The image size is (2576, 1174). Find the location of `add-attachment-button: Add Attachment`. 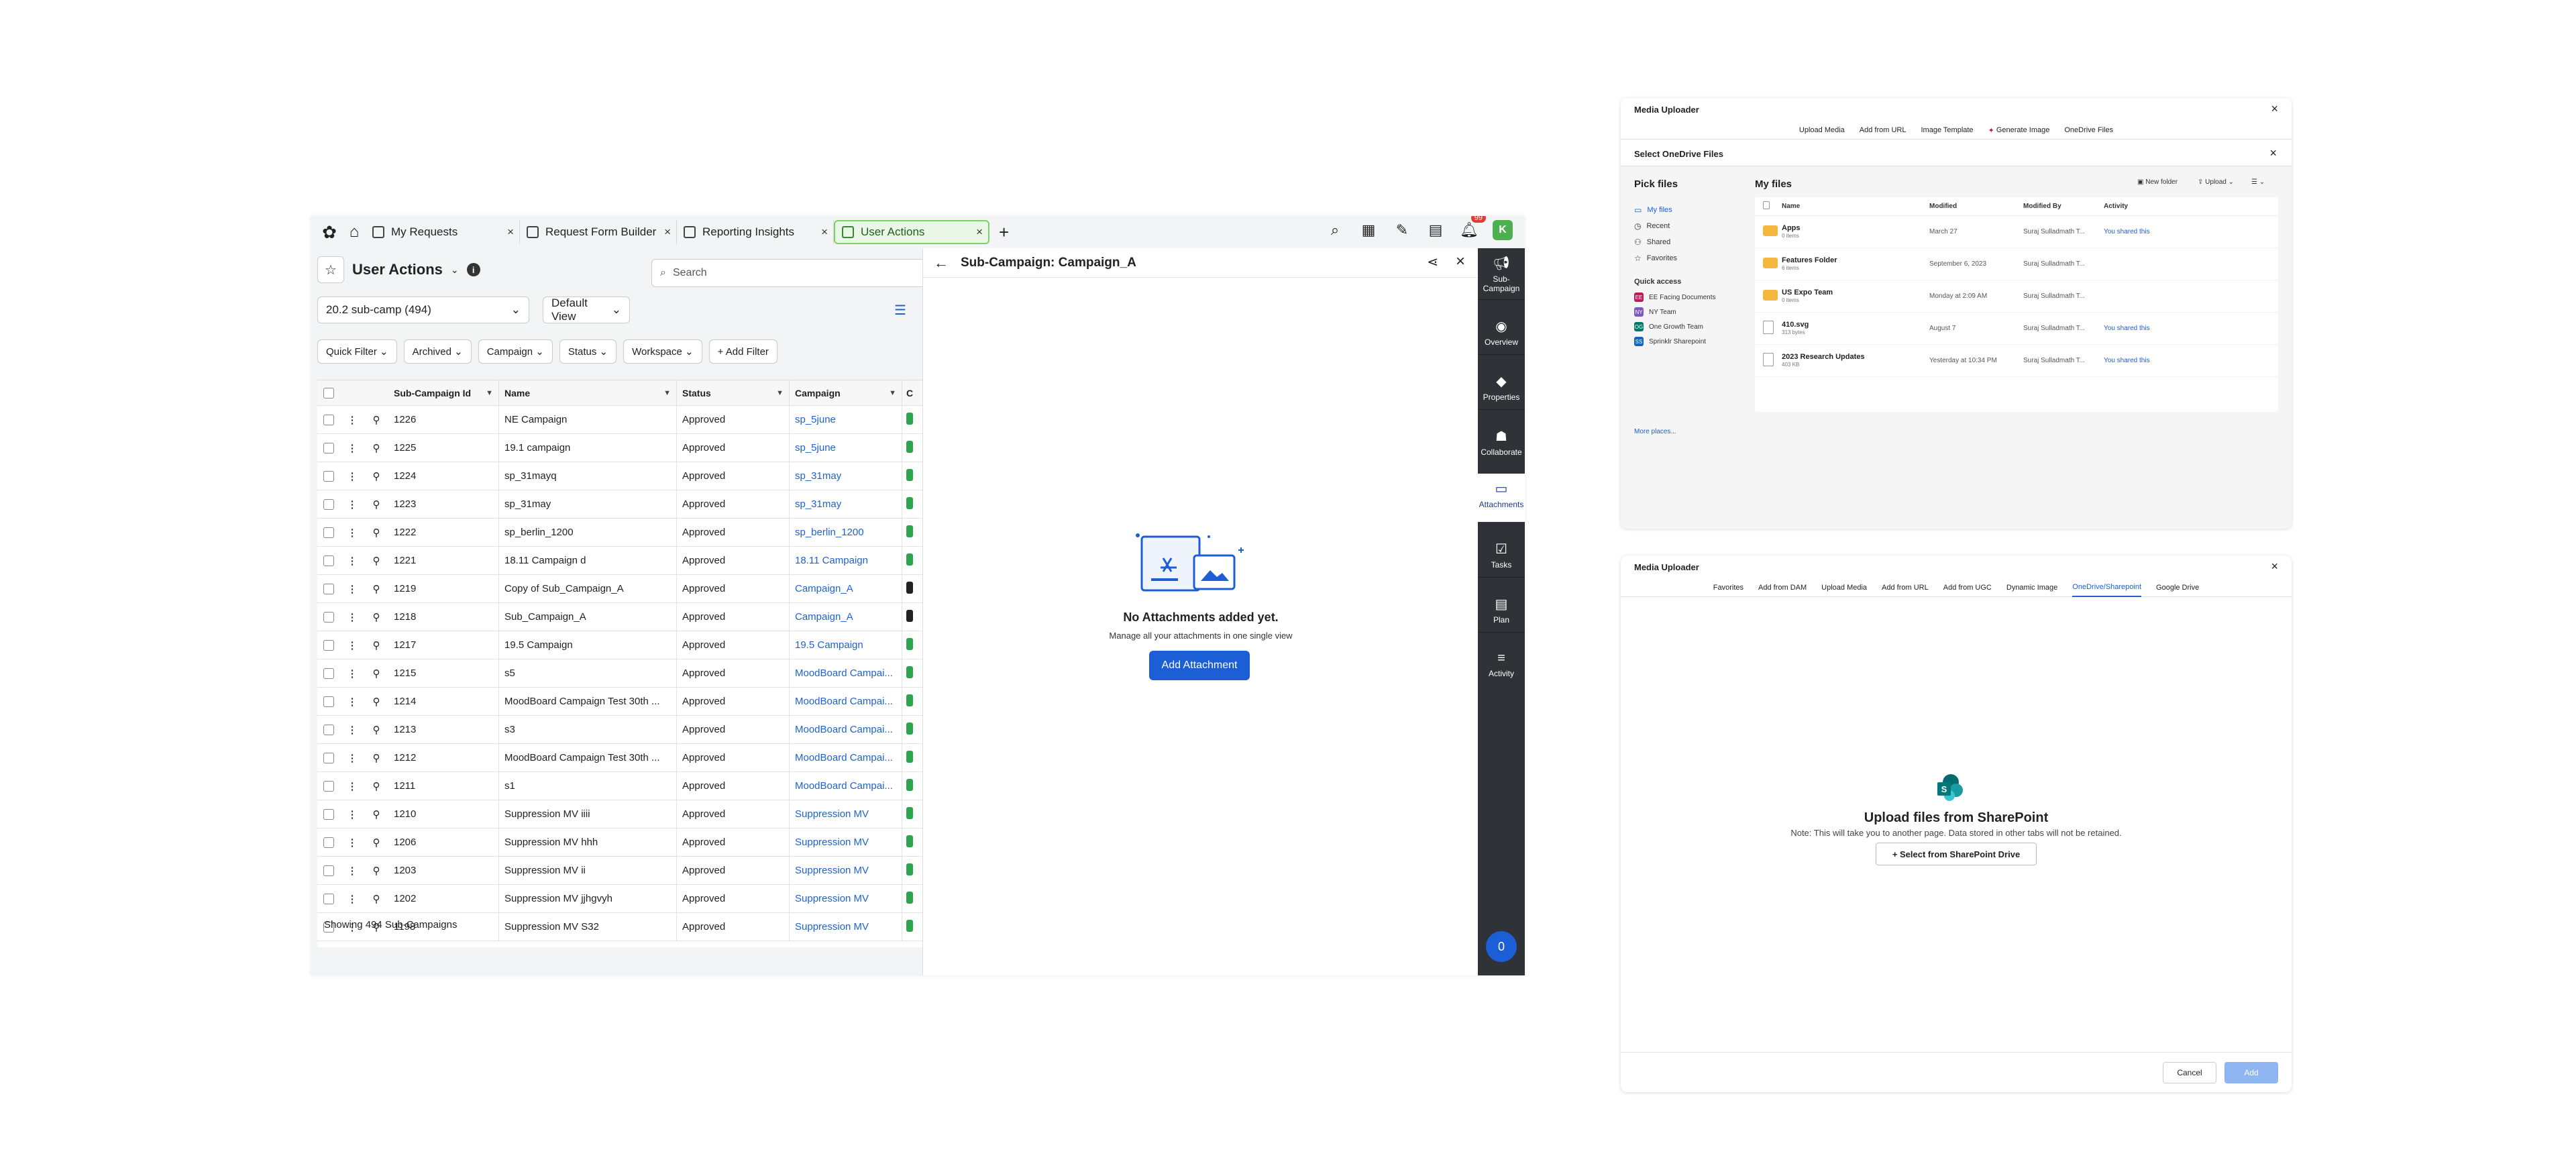

add-attachment-button: Add Attachment is located at coordinates (1199, 665).